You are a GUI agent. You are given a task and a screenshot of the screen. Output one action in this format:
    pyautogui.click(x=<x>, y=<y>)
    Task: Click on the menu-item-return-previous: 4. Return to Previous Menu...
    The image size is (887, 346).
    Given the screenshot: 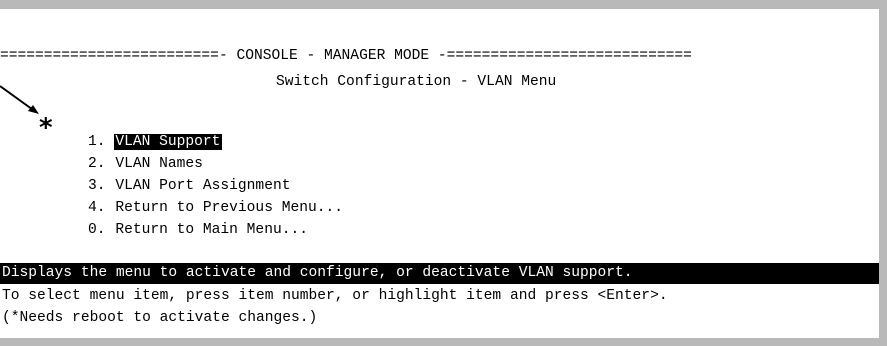 What is the action you would take?
    pyautogui.click(x=199, y=197)
    